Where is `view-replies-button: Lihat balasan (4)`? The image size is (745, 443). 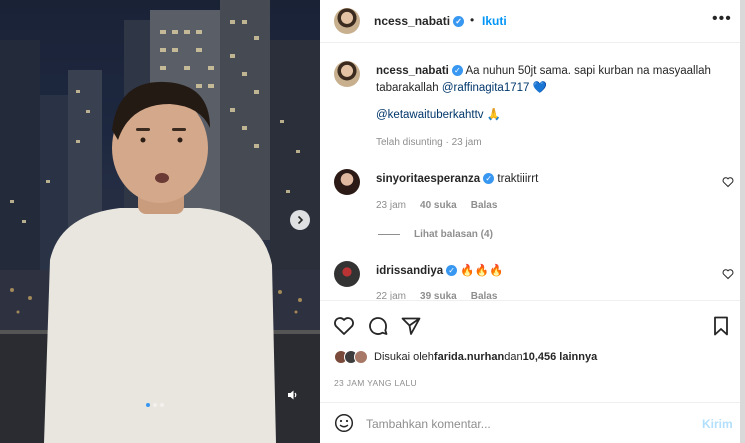
view-replies-button: Lihat balasan (4) is located at coordinates (435, 234).